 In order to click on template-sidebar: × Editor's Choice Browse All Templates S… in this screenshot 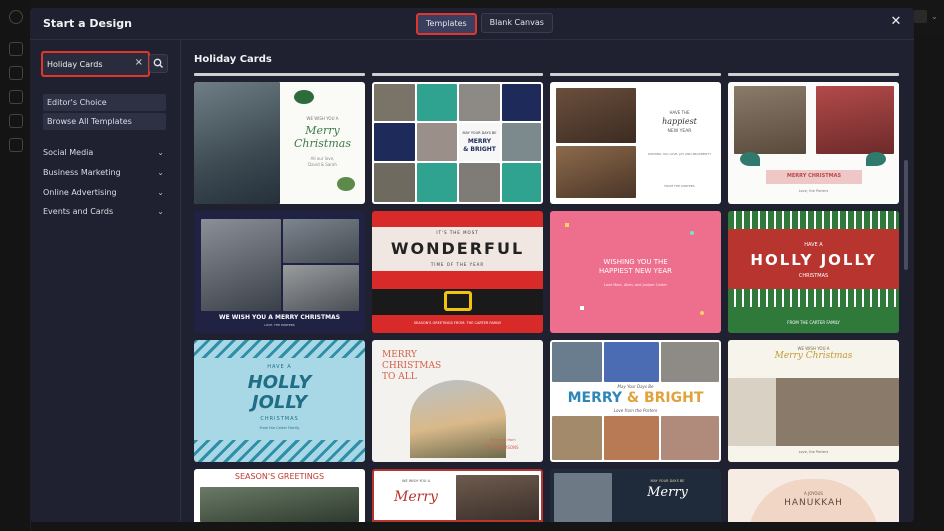, I will do `click(105, 281)`.